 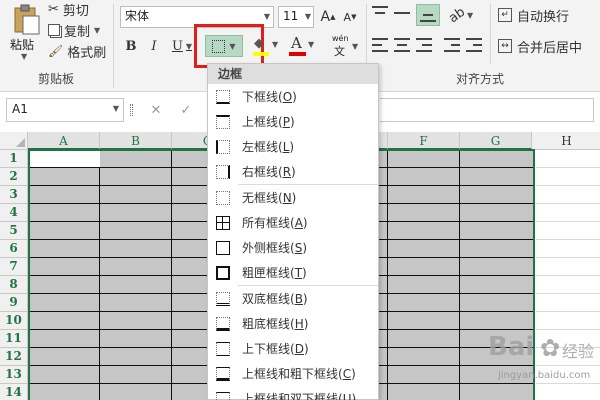 What do you see at coordinates (496, 141) in the screenshot?
I see `column-header: G` at bounding box center [496, 141].